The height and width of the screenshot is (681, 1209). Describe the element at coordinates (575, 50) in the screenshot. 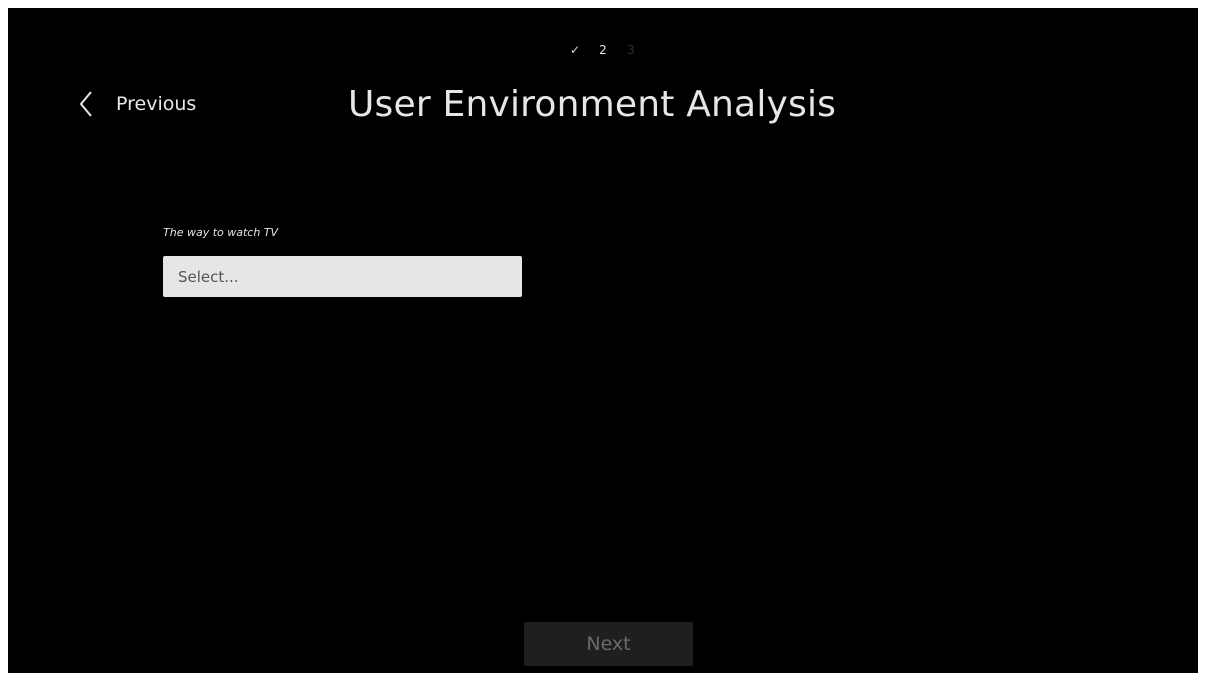

I see `step-1-complete: ✓` at that location.